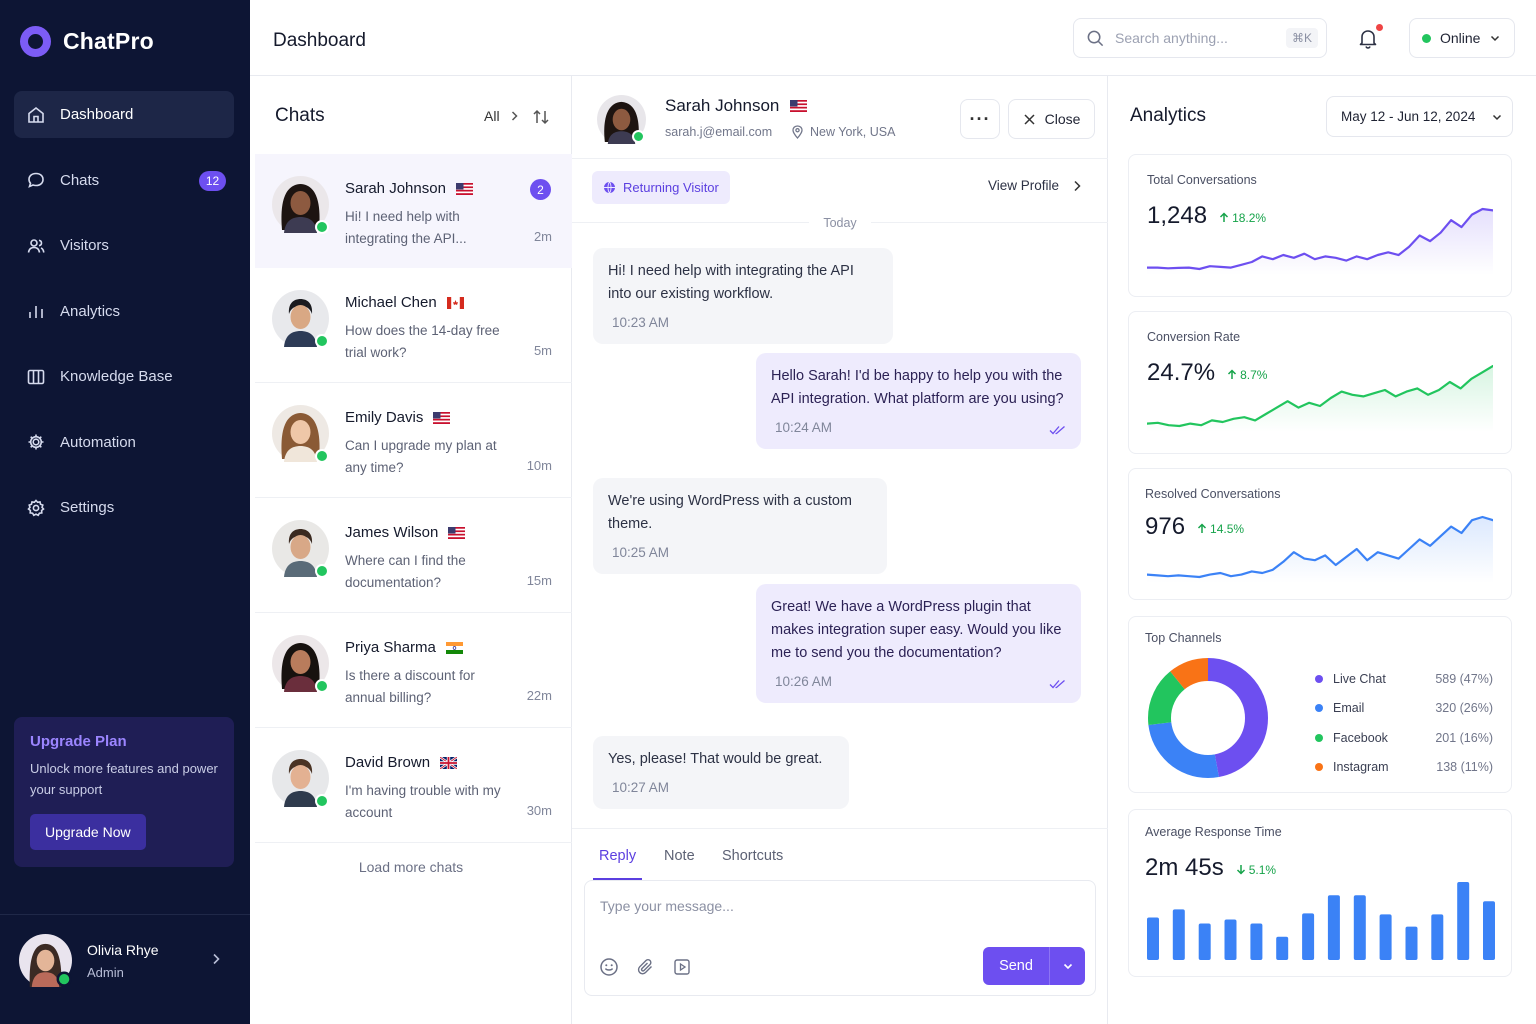 This screenshot has height=1024, width=1536. I want to click on sidebar-item-label: Analytics, so click(90, 311).